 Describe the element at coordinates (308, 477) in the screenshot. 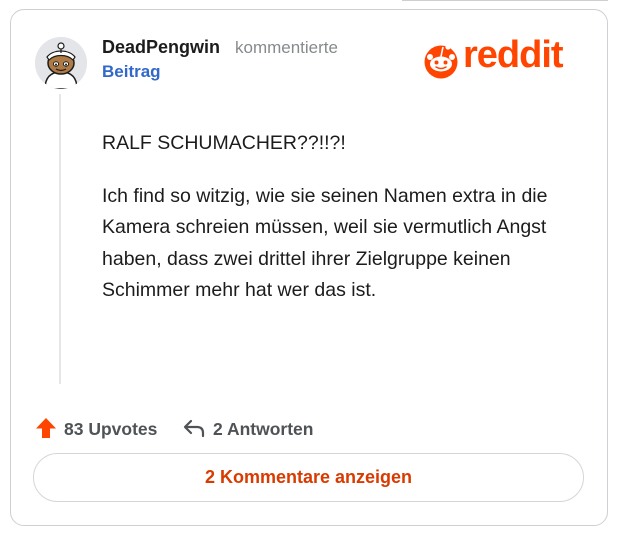

I see `show-comments-button: 2 Kommentare anzeigen` at that location.